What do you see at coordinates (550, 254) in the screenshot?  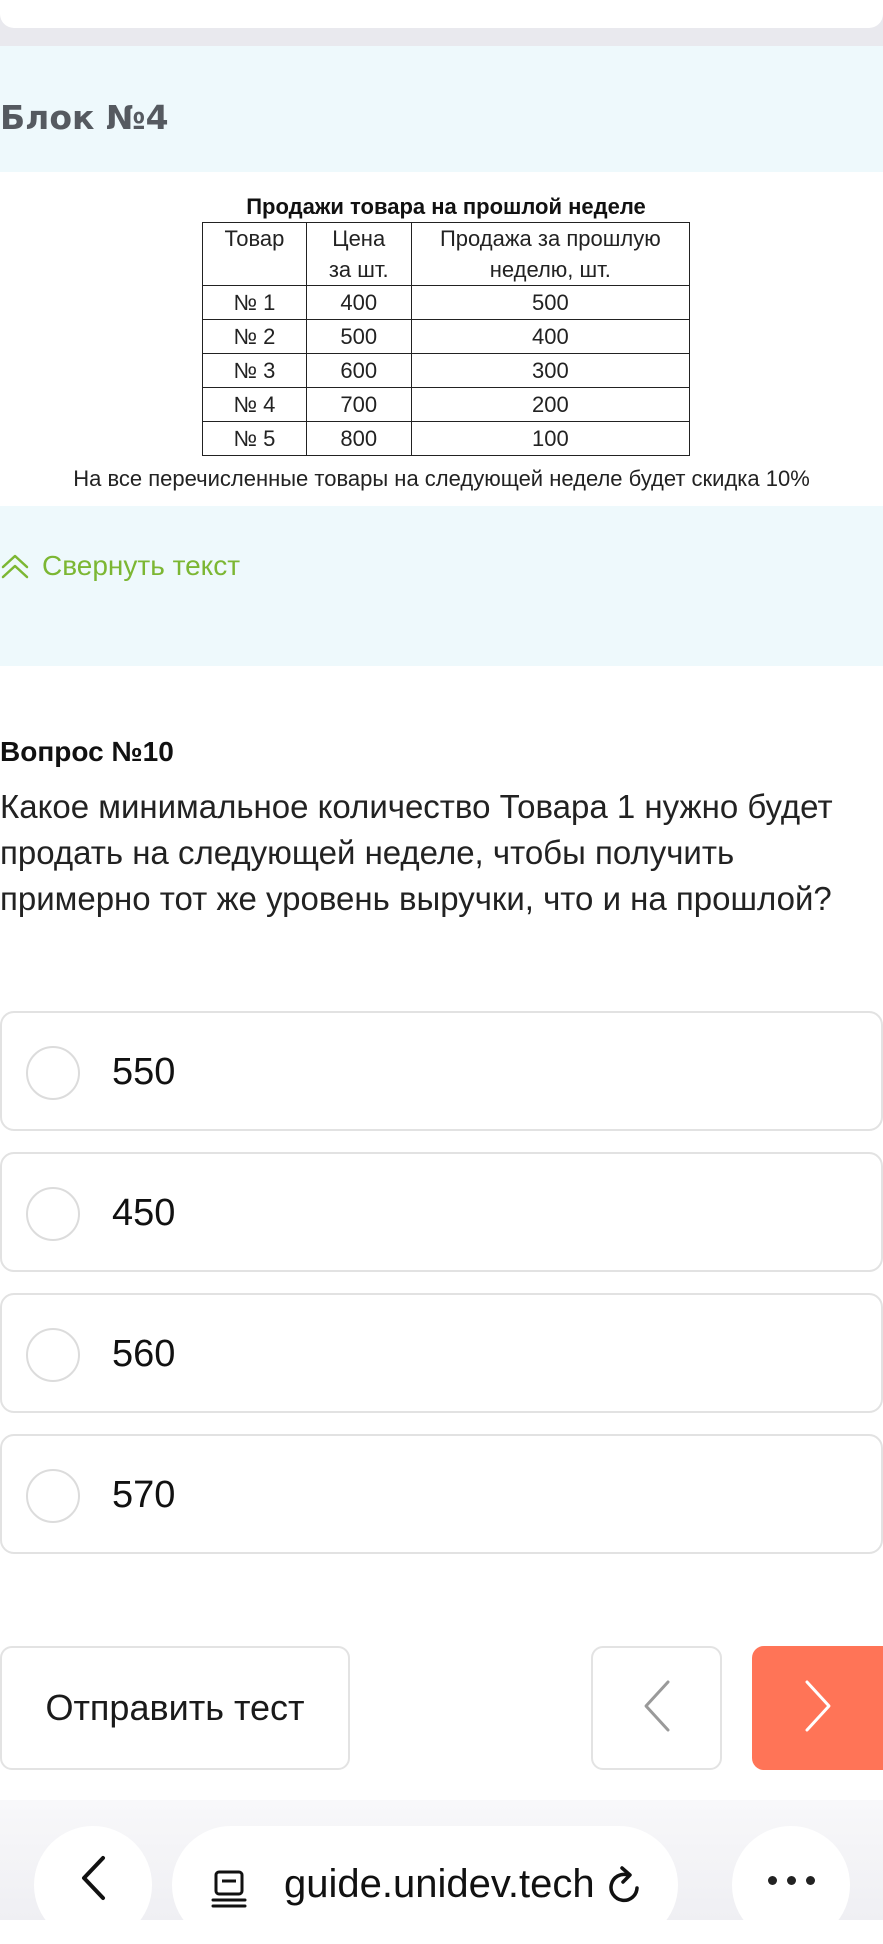 I see `header-sales: Продажа за прошлую неделю, шт.` at bounding box center [550, 254].